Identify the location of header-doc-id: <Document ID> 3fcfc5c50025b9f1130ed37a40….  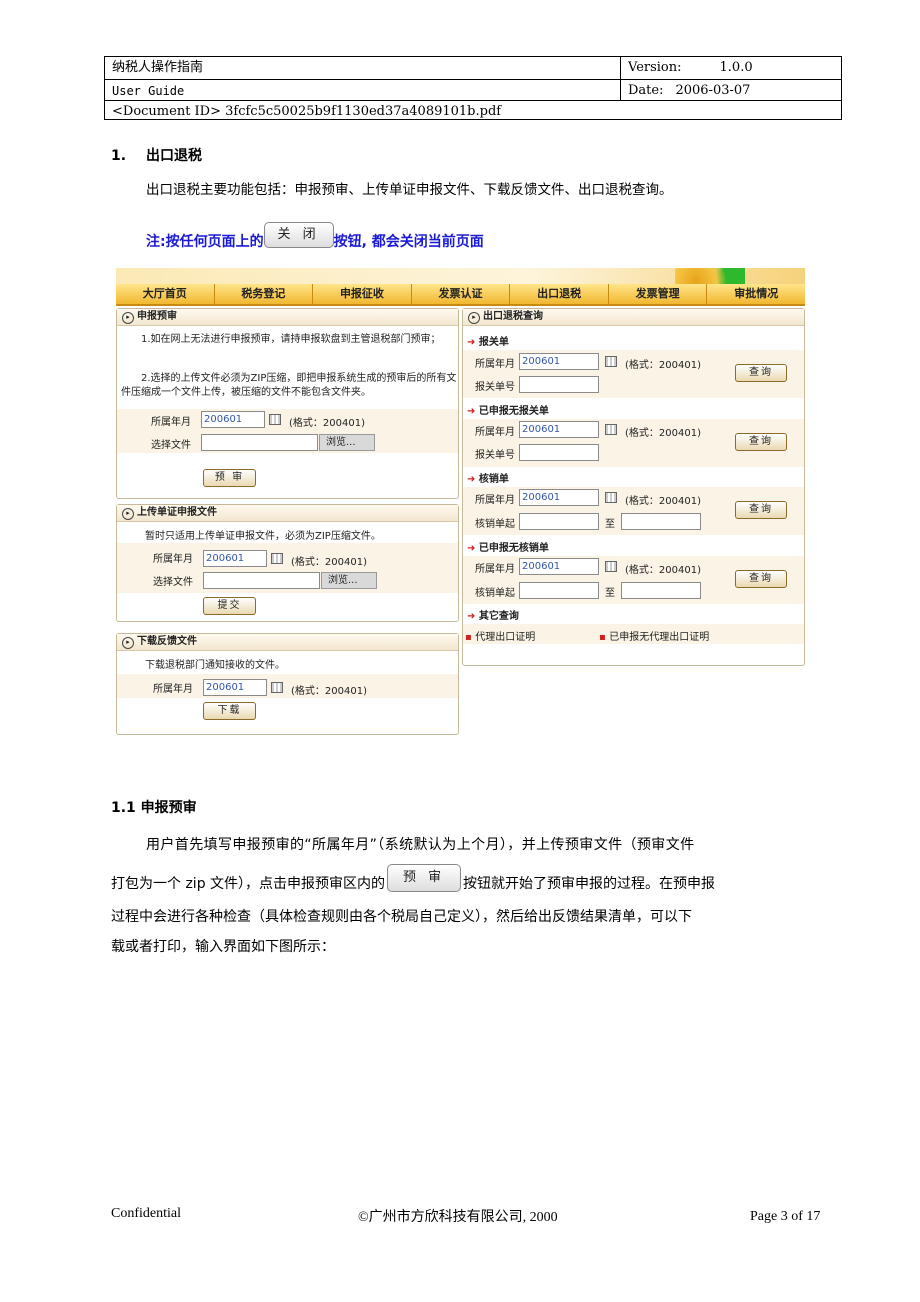
(307, 111).